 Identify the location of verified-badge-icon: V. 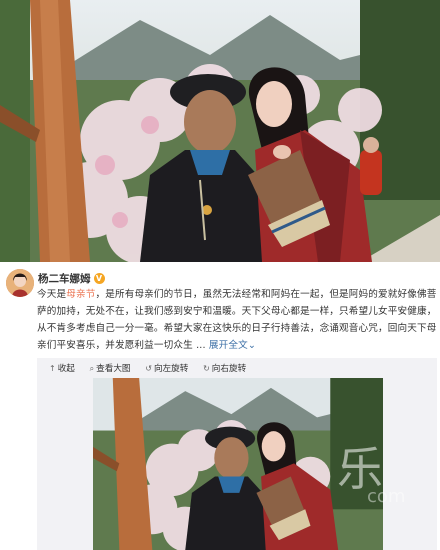
(99, 278).